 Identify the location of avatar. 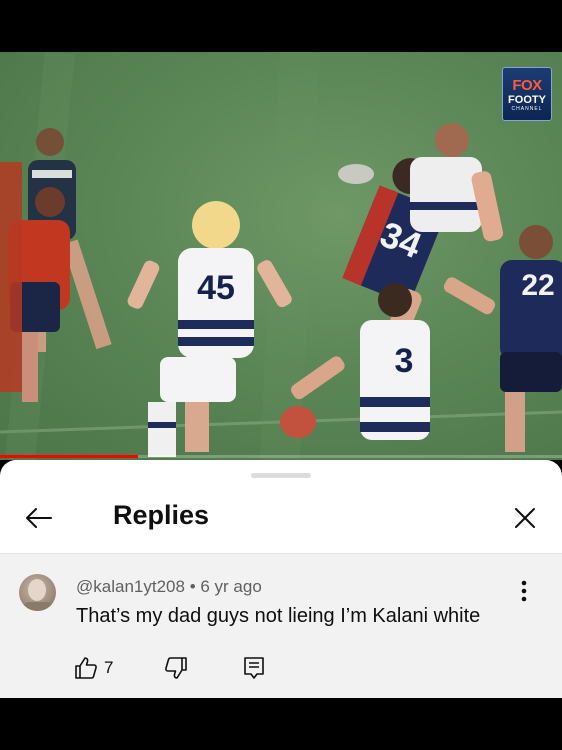
(37, 592).